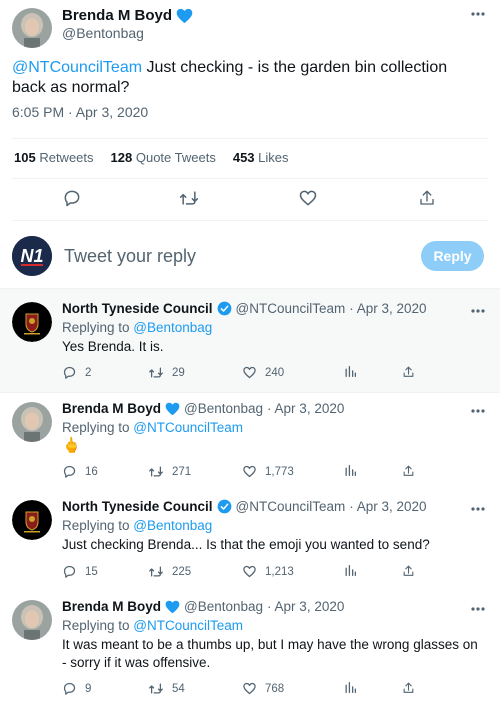 This screenshot has height=702, width=500. Describe the element at coordinates (169, 471) in the screenshot. I see `retweet-action: 271` at that location.